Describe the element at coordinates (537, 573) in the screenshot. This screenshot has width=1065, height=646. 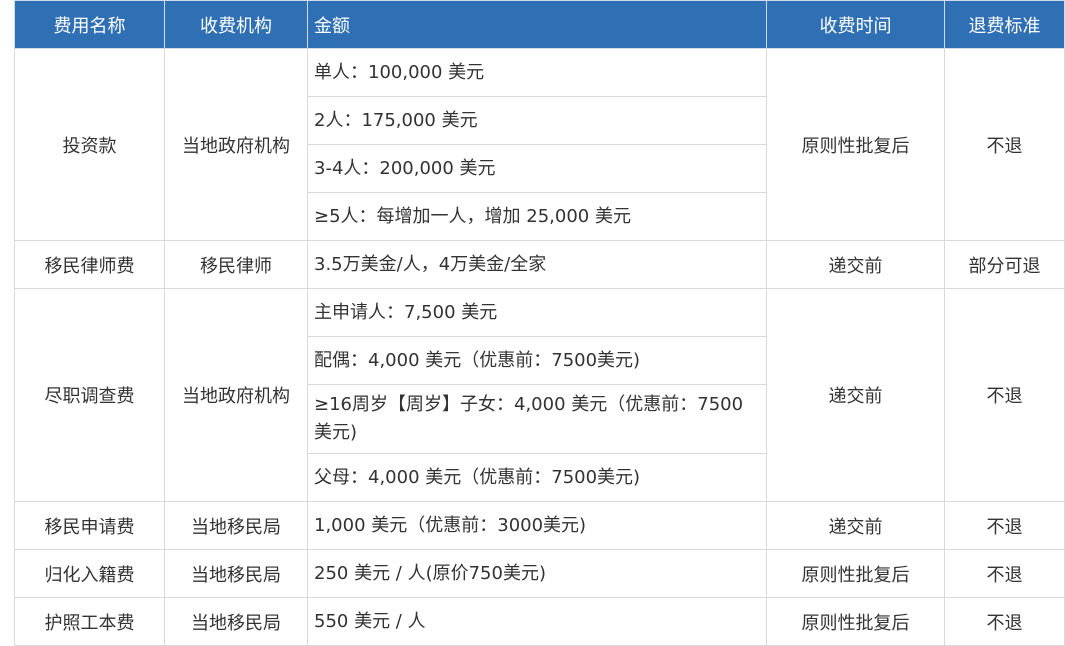
I see `amount-cell: 250 美元 / 人(原价750美元)` at that location.